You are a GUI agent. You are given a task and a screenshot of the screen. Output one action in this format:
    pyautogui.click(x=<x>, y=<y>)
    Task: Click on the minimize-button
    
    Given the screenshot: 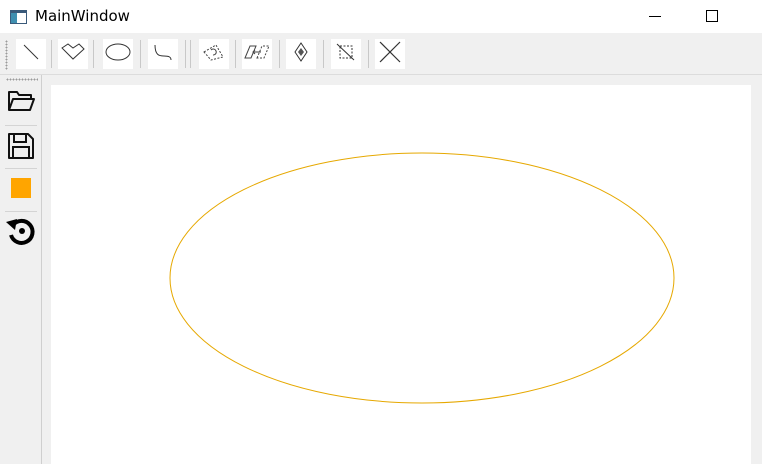 What is the action you would take?
    pyautogui.click(x=655, y=16)
    